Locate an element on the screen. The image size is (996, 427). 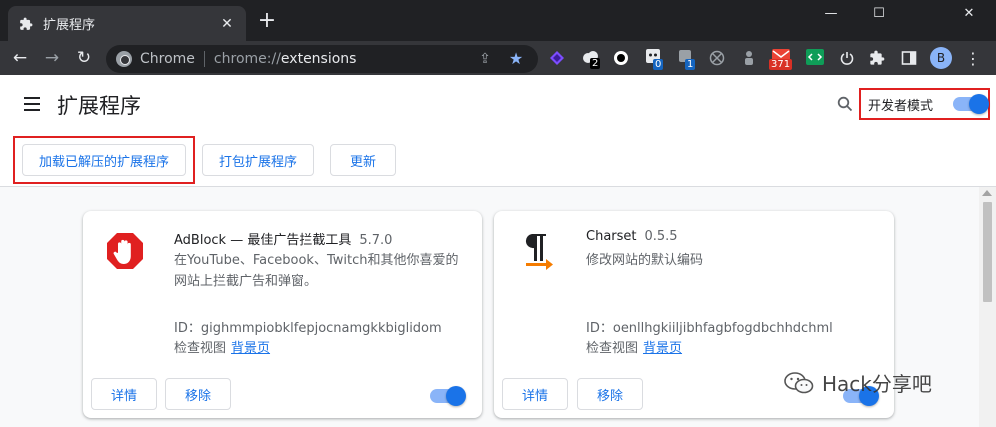
description-line: 网站上拦截广告和弹窗。 is located at coordinates (246, 281).